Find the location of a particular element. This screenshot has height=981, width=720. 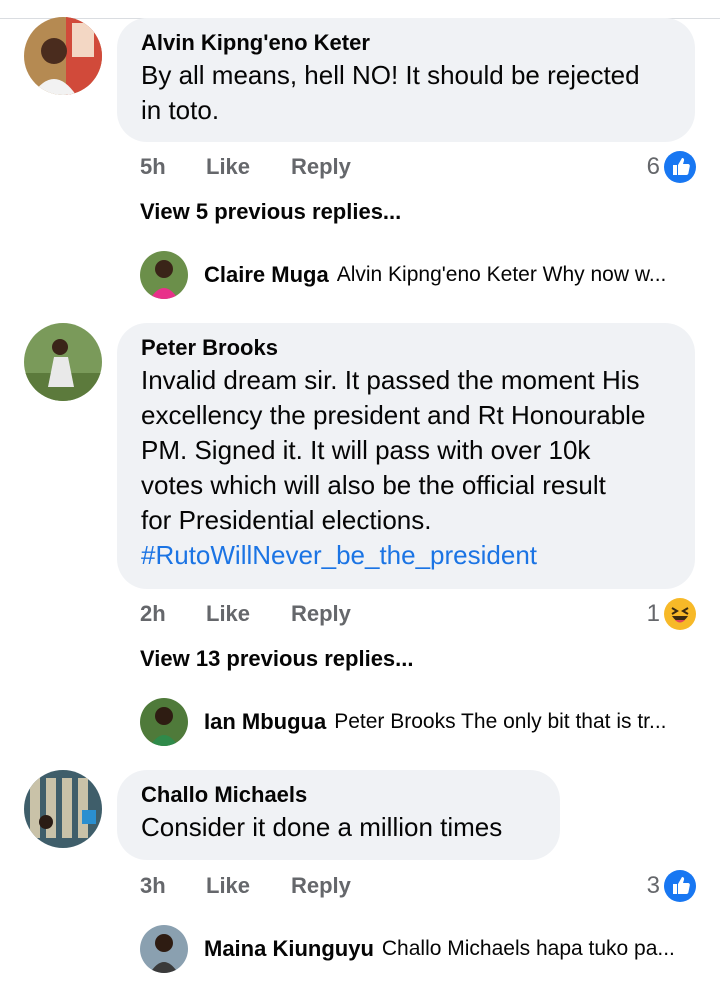

reaction-summary: 6 is located at coordinates (671, 167).